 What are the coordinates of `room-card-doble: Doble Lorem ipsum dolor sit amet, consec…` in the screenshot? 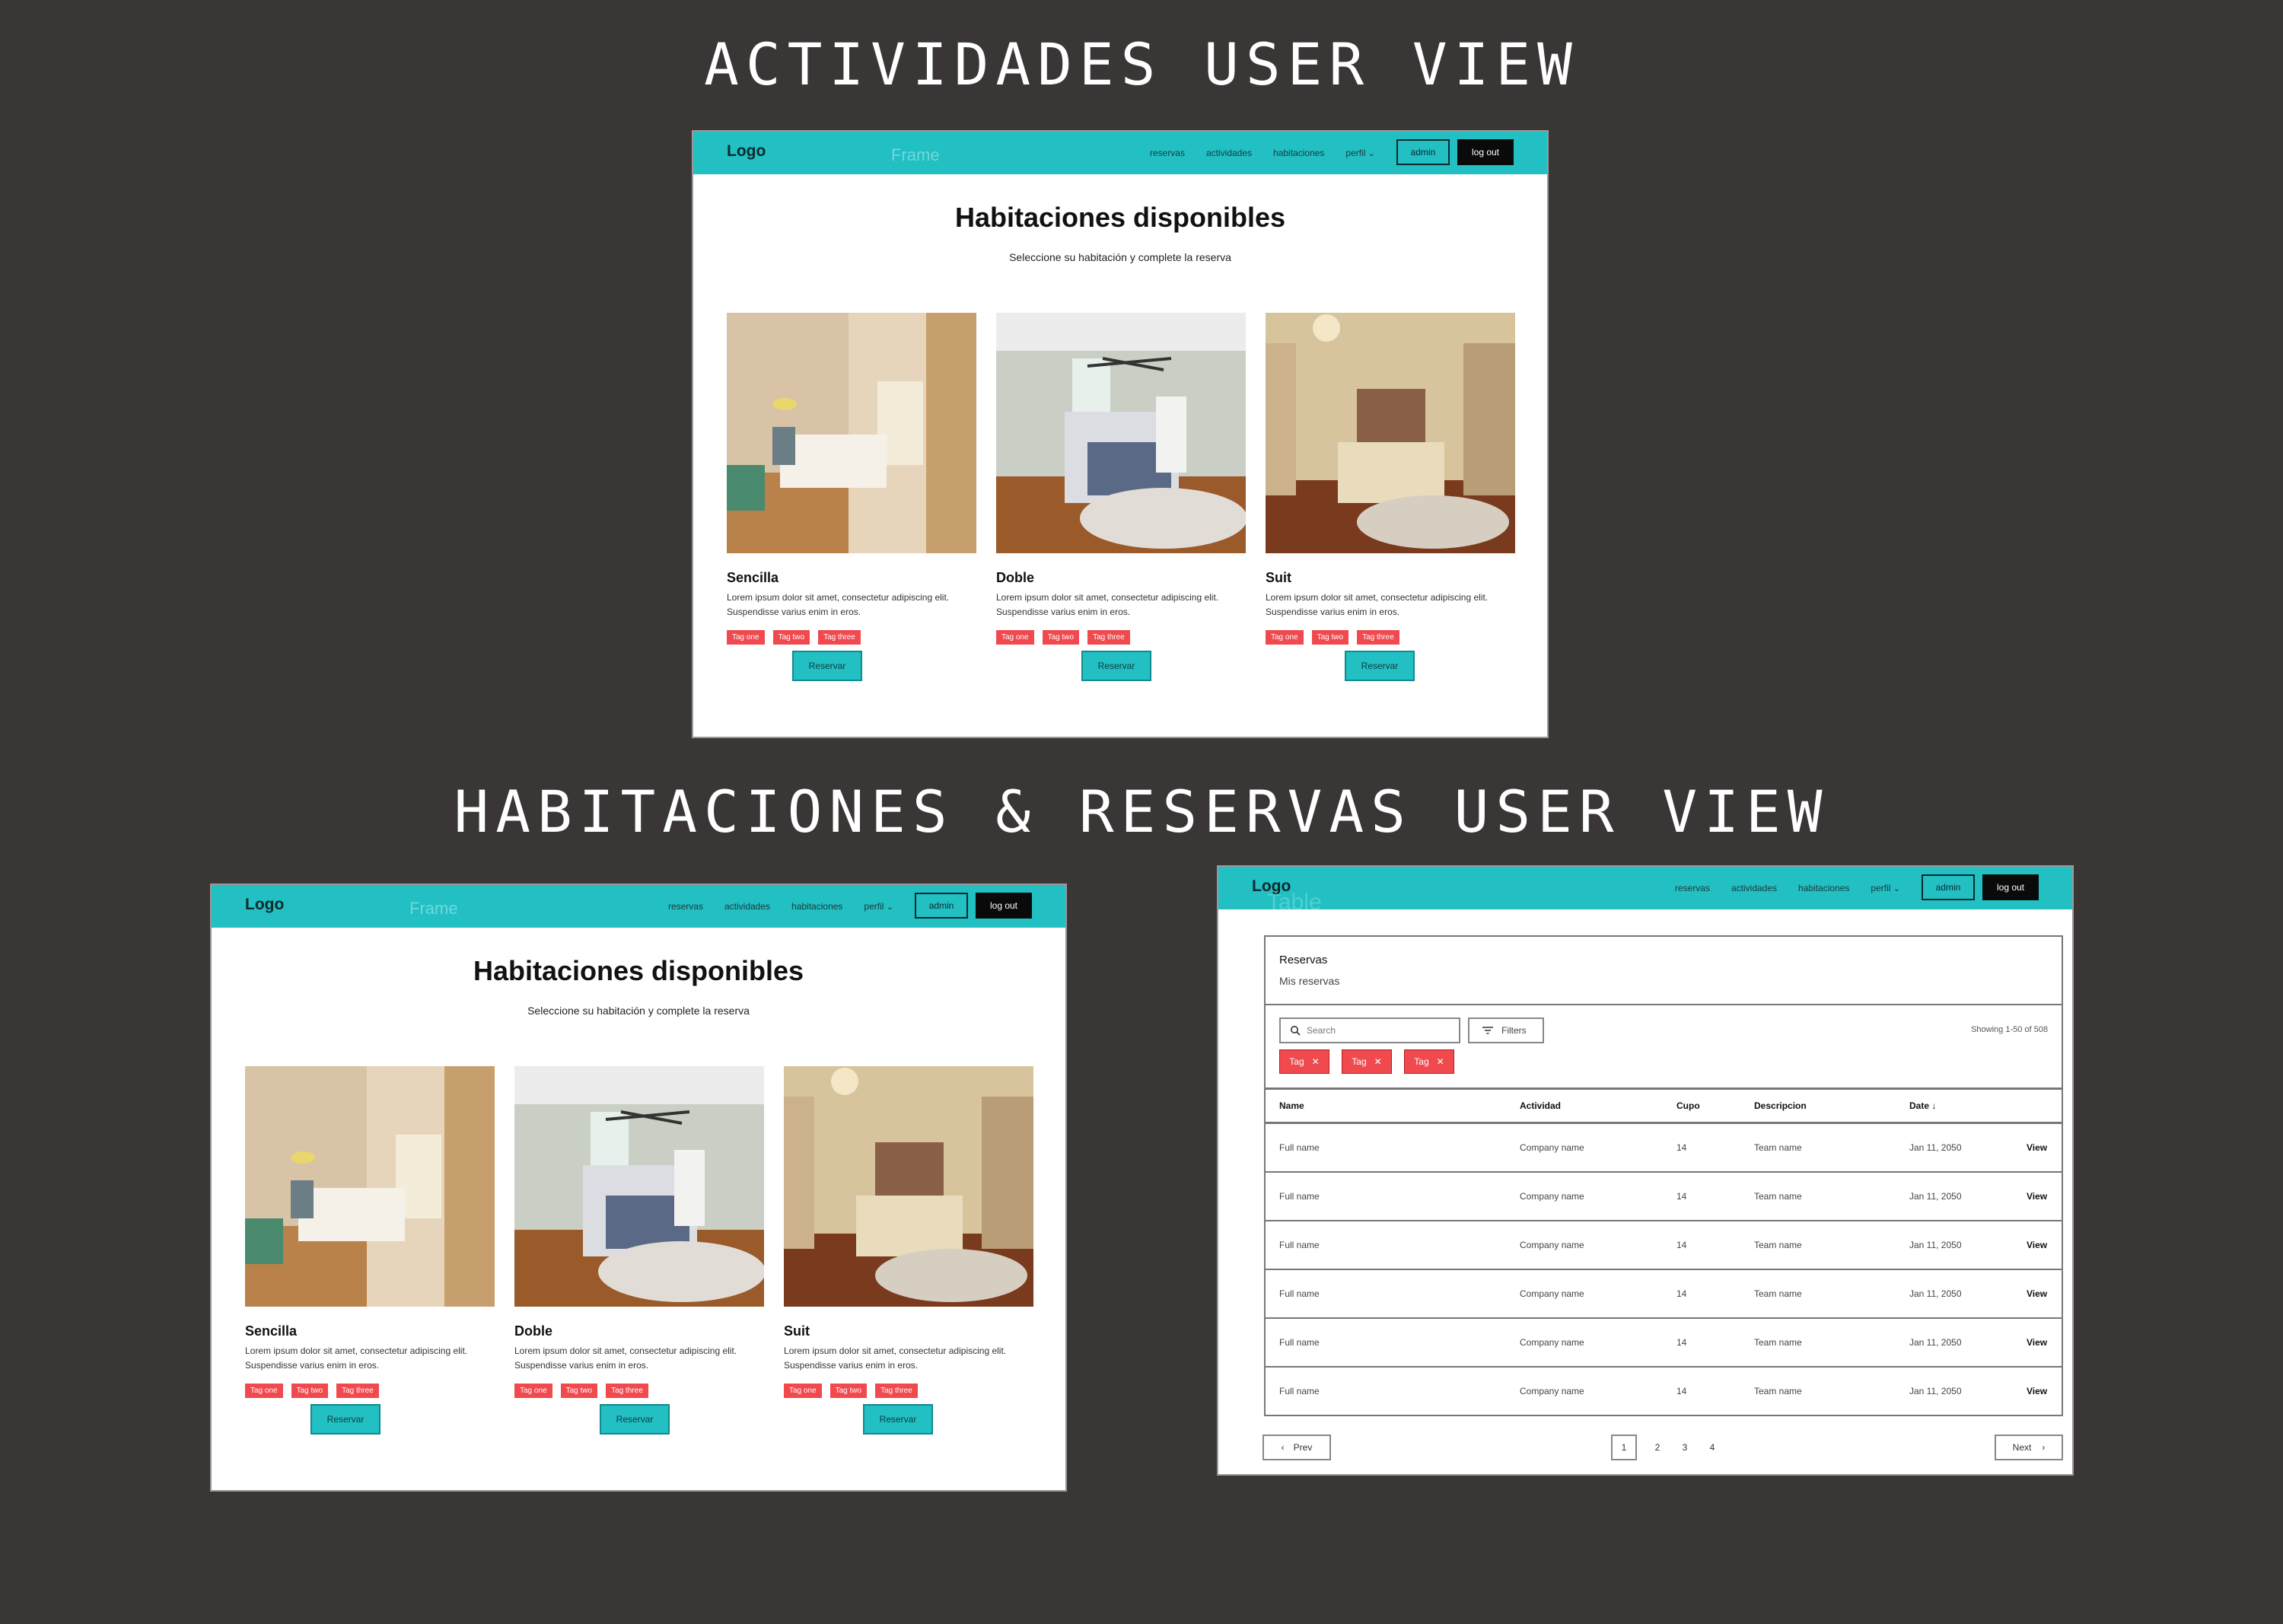 It's located at (1121, 479).